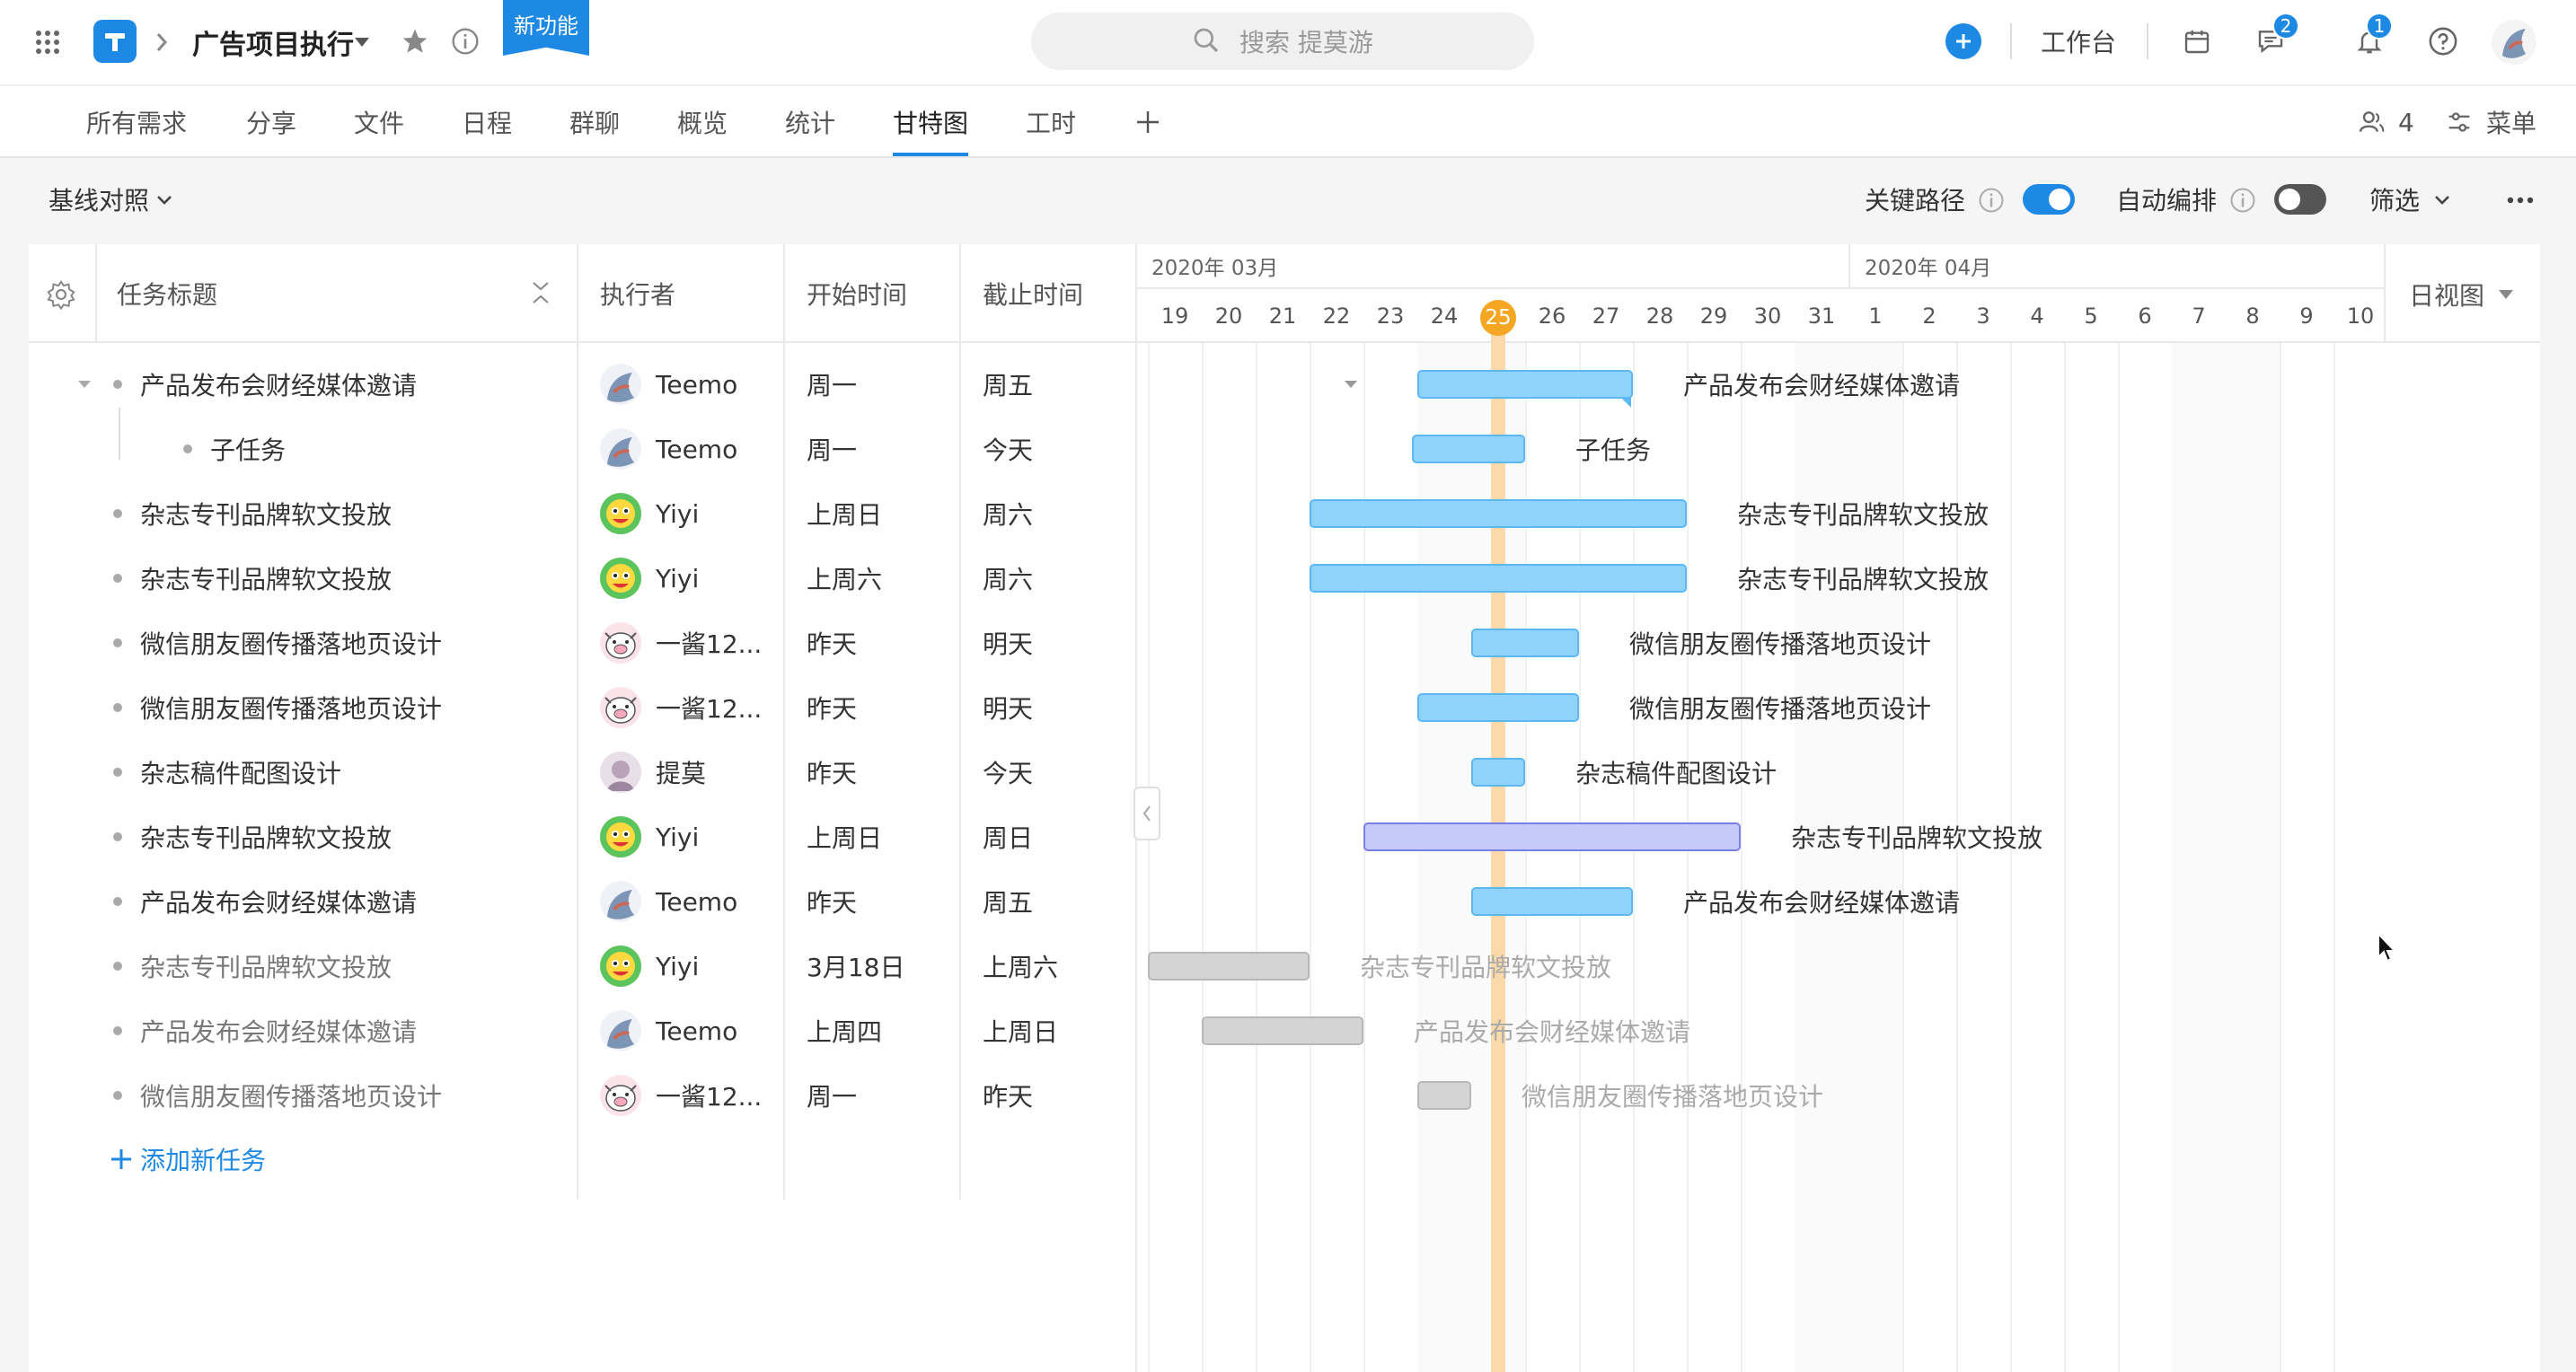 The width and height of the screenshot is (2576, 1372). Describe the element at coordinates (84, 384) in the screenshot. I see `expand-caret-icon` at that location.